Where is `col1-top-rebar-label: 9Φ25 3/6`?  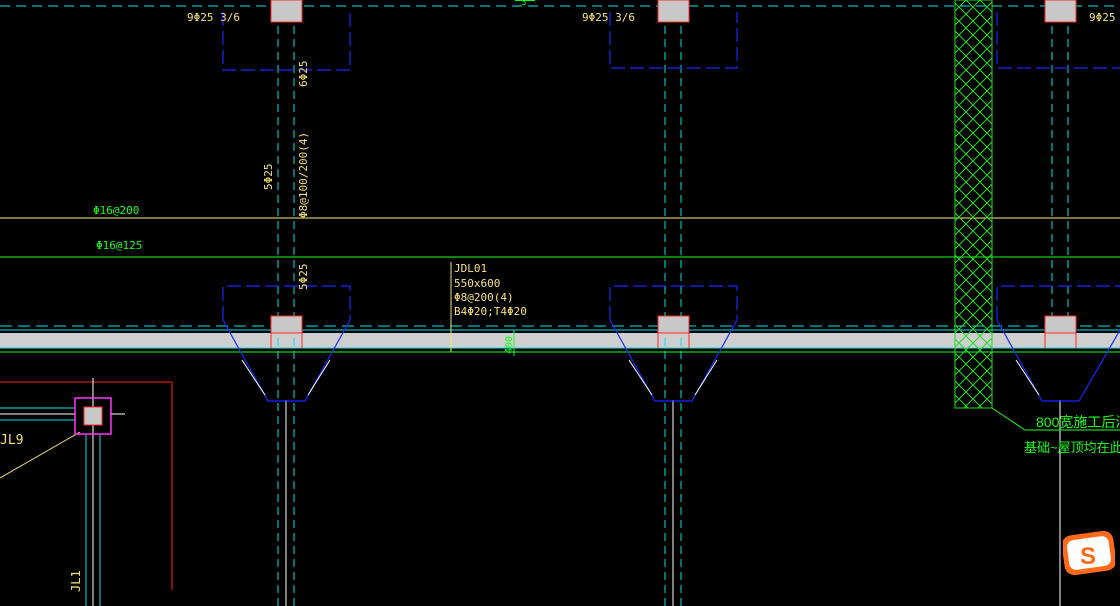
col1-top-rebar-label: 9Φ25 3/6 is located at coordinates (213, 17).